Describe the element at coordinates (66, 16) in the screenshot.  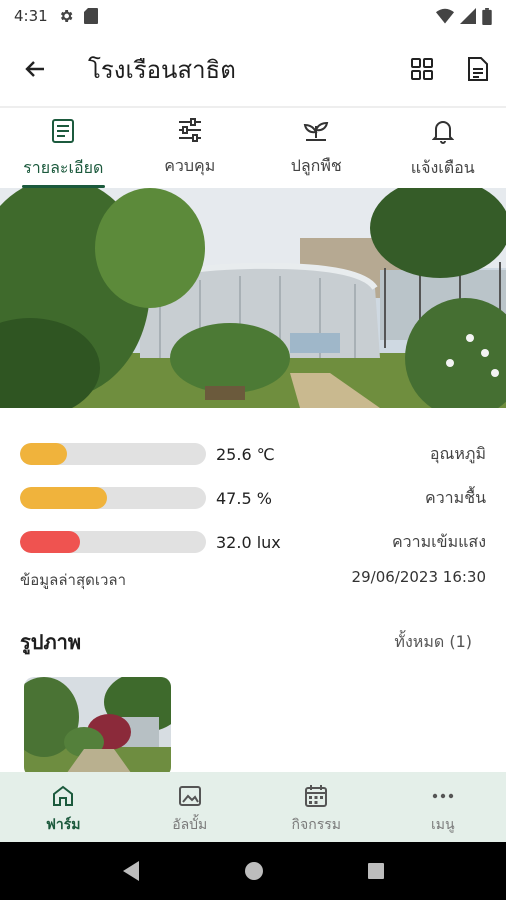
I see `gear-icon` at that location.